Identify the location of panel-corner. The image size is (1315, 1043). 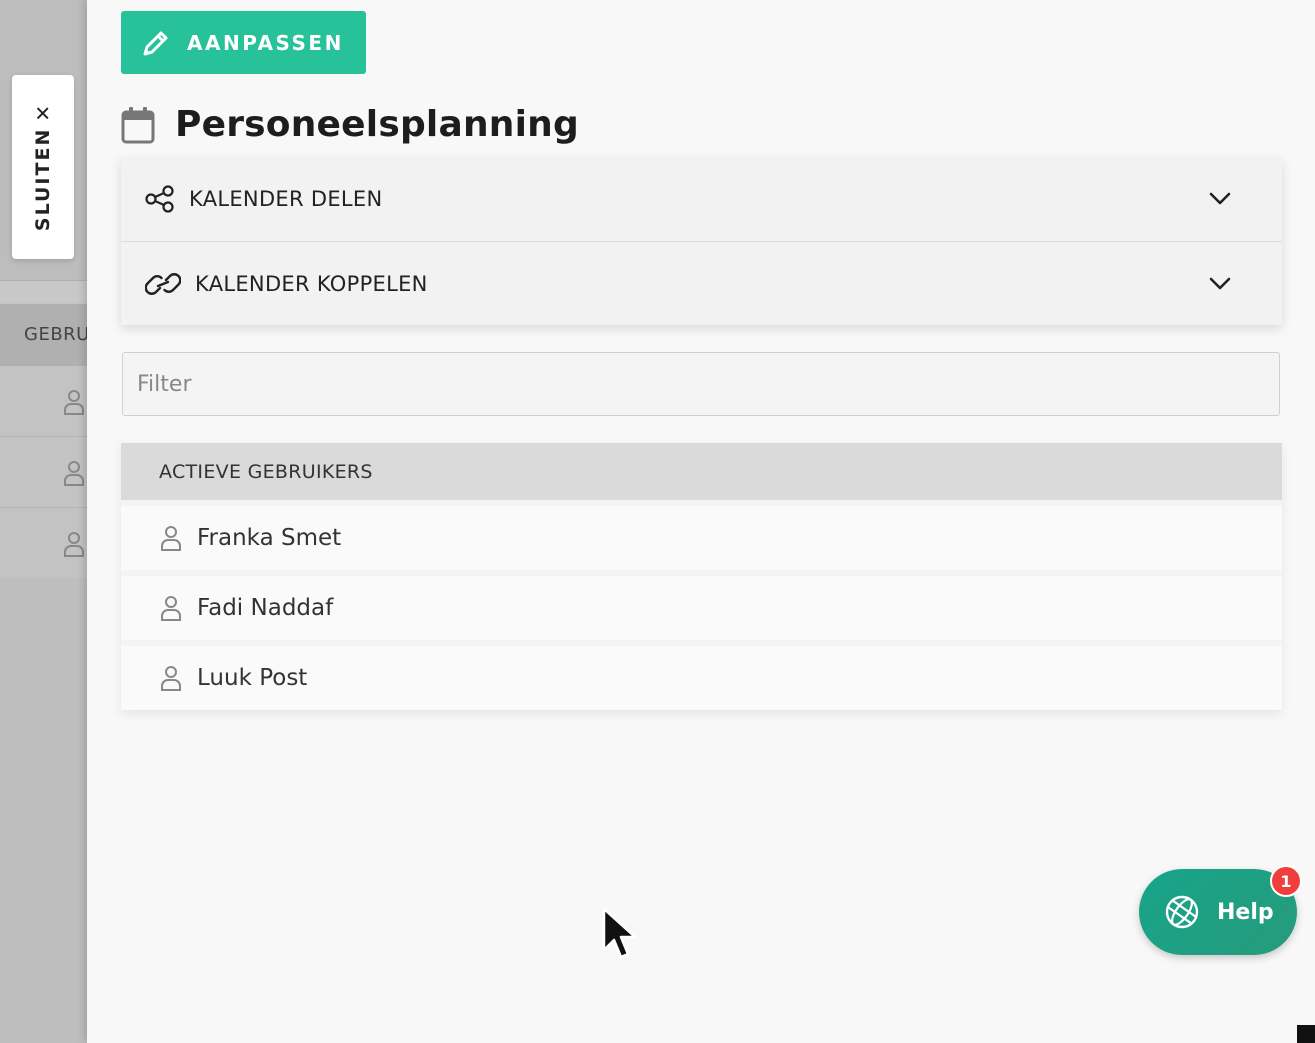
(1306, 1034).